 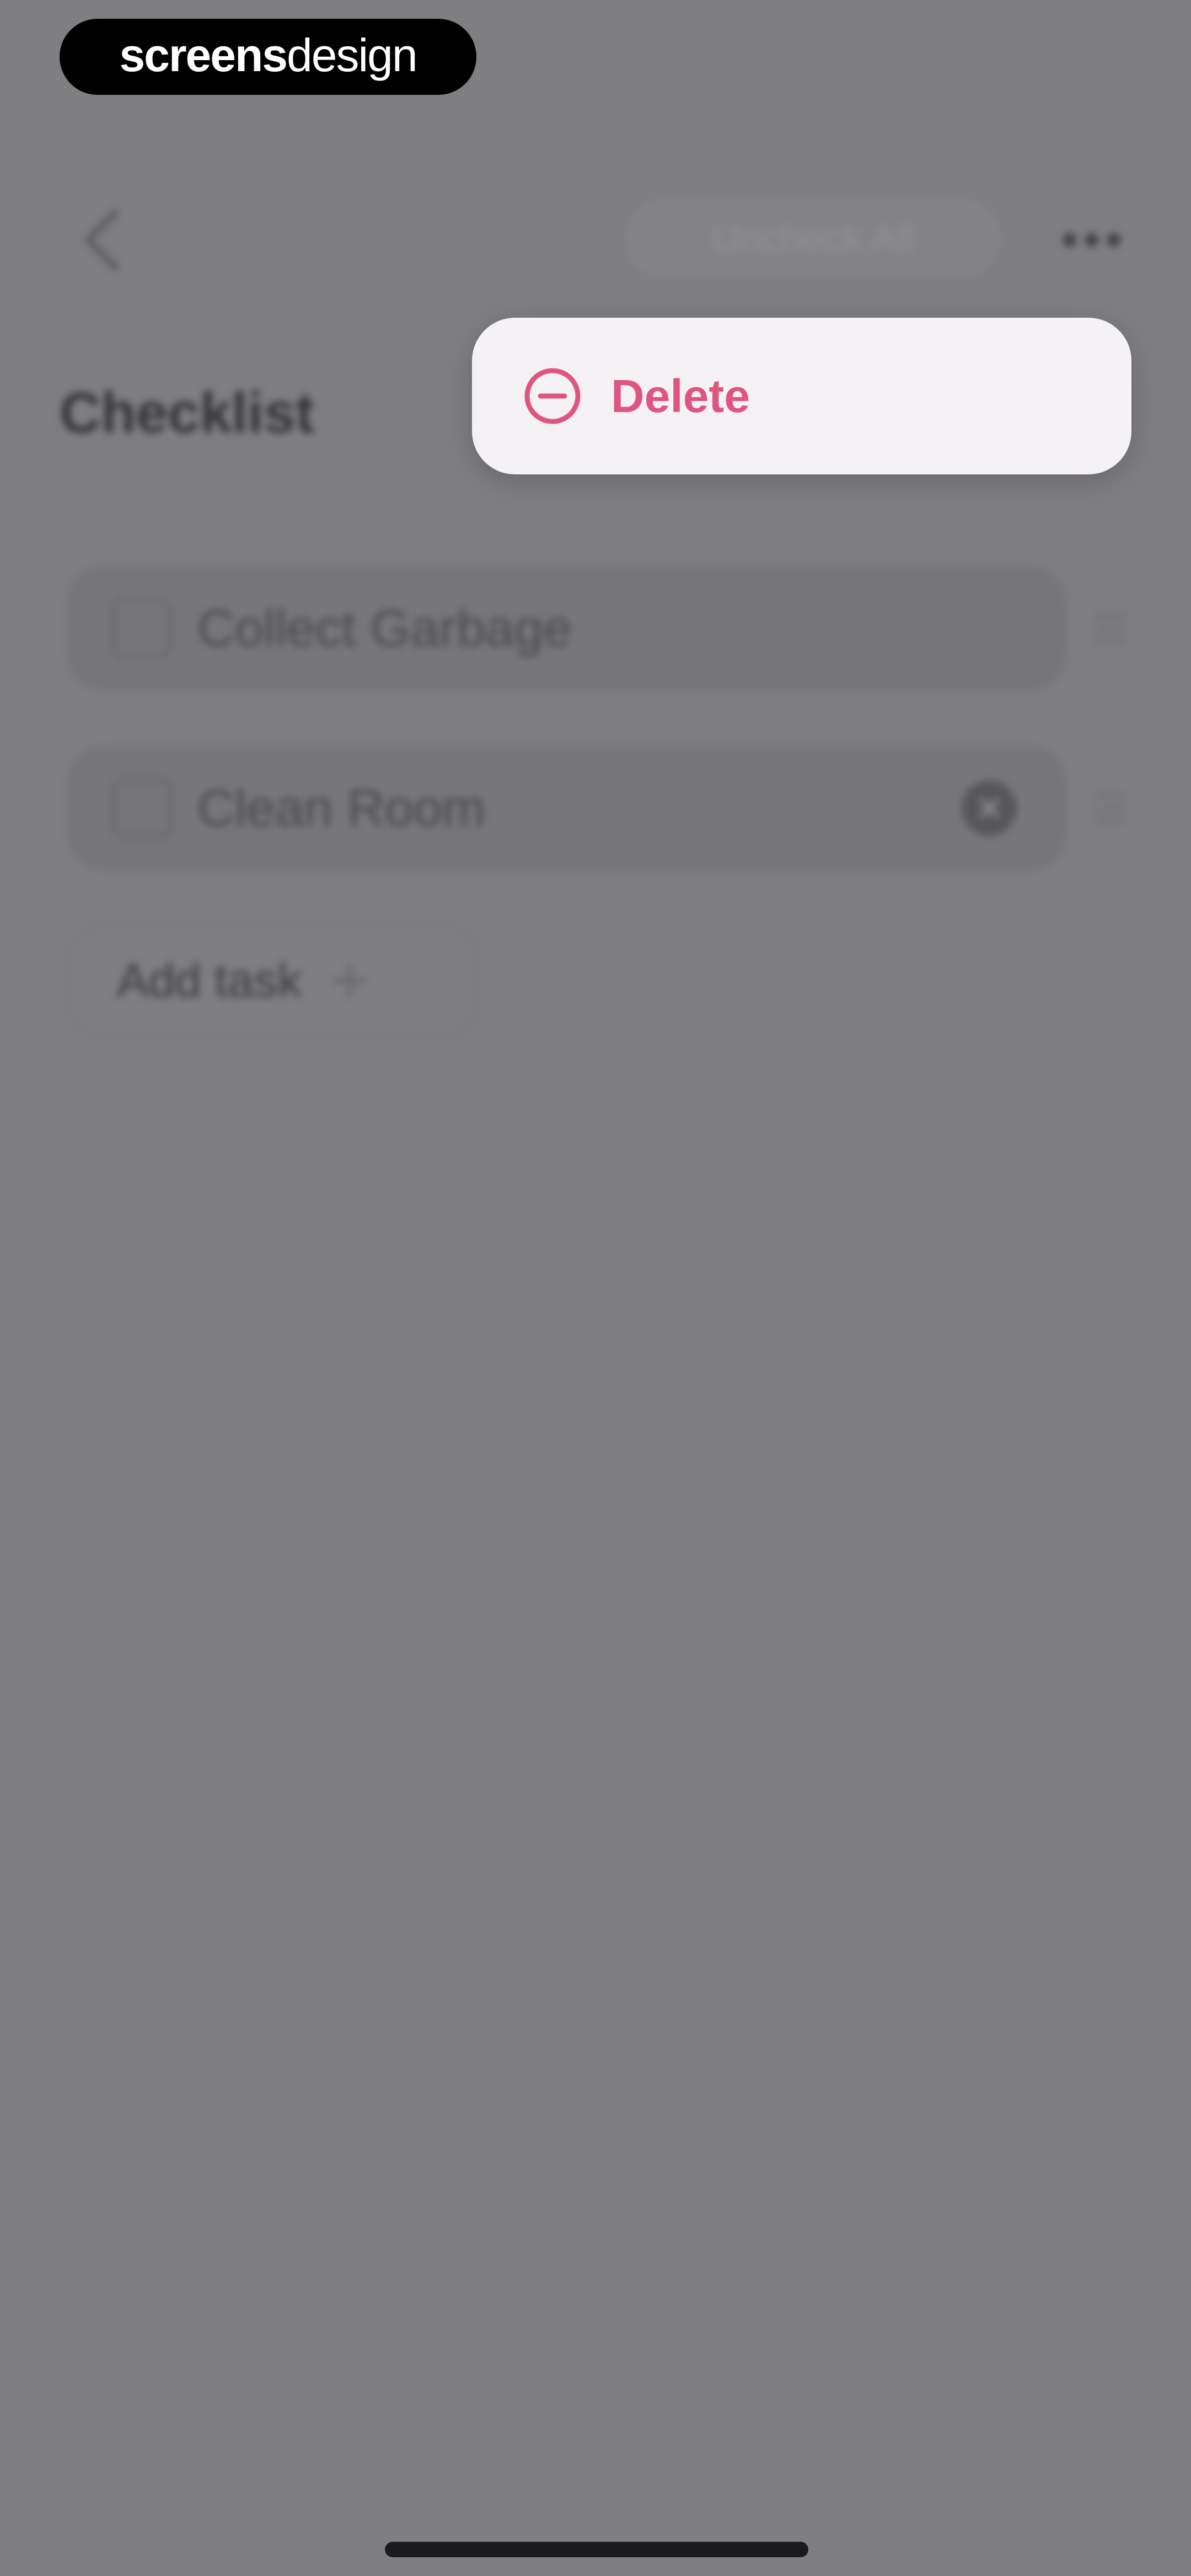 What do you see at coordinates (1069, 240) in the screenshot?
I see `ellipsis-icon` at bounding box center [1069, 240].